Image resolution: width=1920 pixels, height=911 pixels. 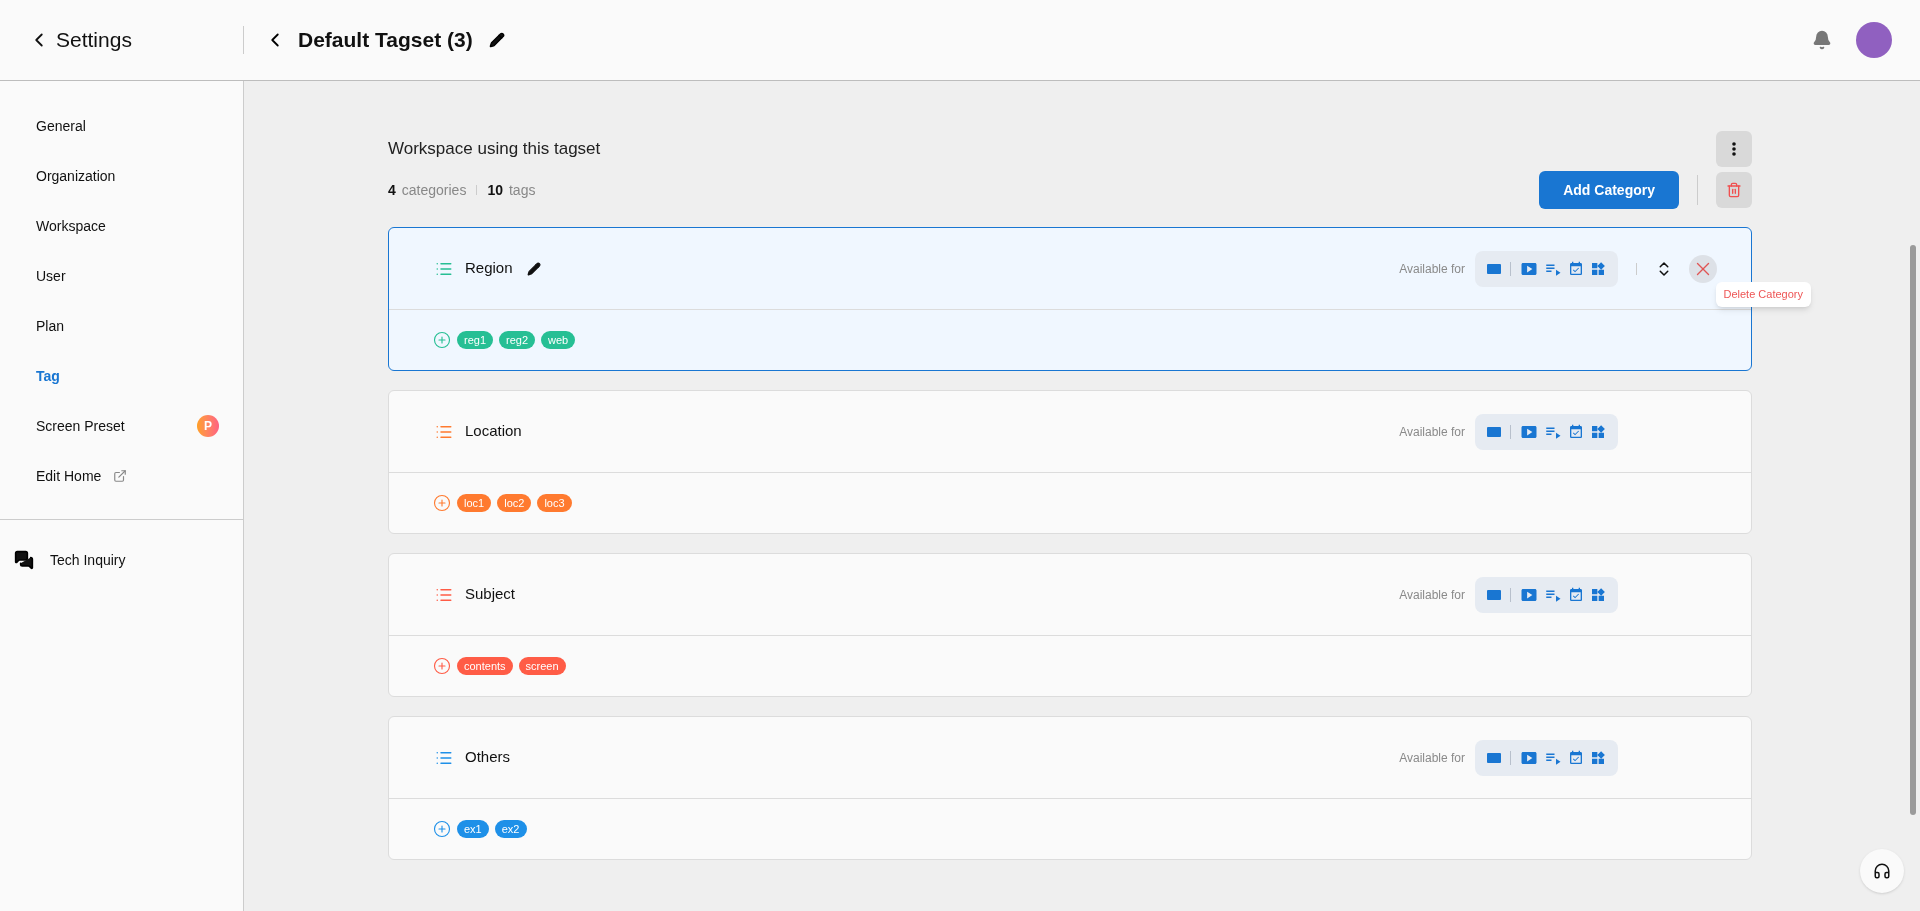 I want to click on delete-category-tooltip: Delete Category, so click(x=1763, y=294).